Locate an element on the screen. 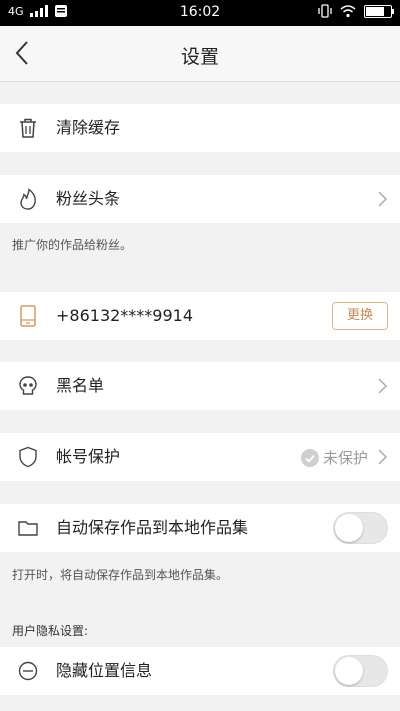 The width and height of the screenshot is (400, 711). protection-status: 未保护 is located at coordinates (334, 457).